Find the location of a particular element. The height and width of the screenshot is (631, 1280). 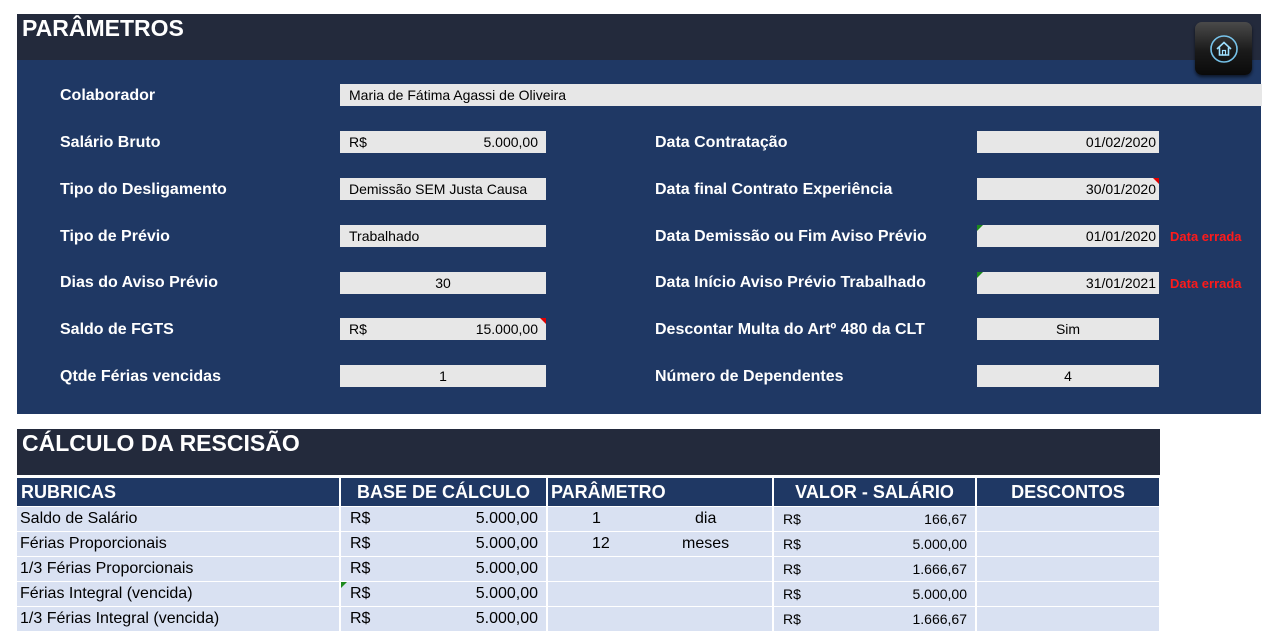

parameters-title: PARÂMETROS is located at coordinates (103, 28).